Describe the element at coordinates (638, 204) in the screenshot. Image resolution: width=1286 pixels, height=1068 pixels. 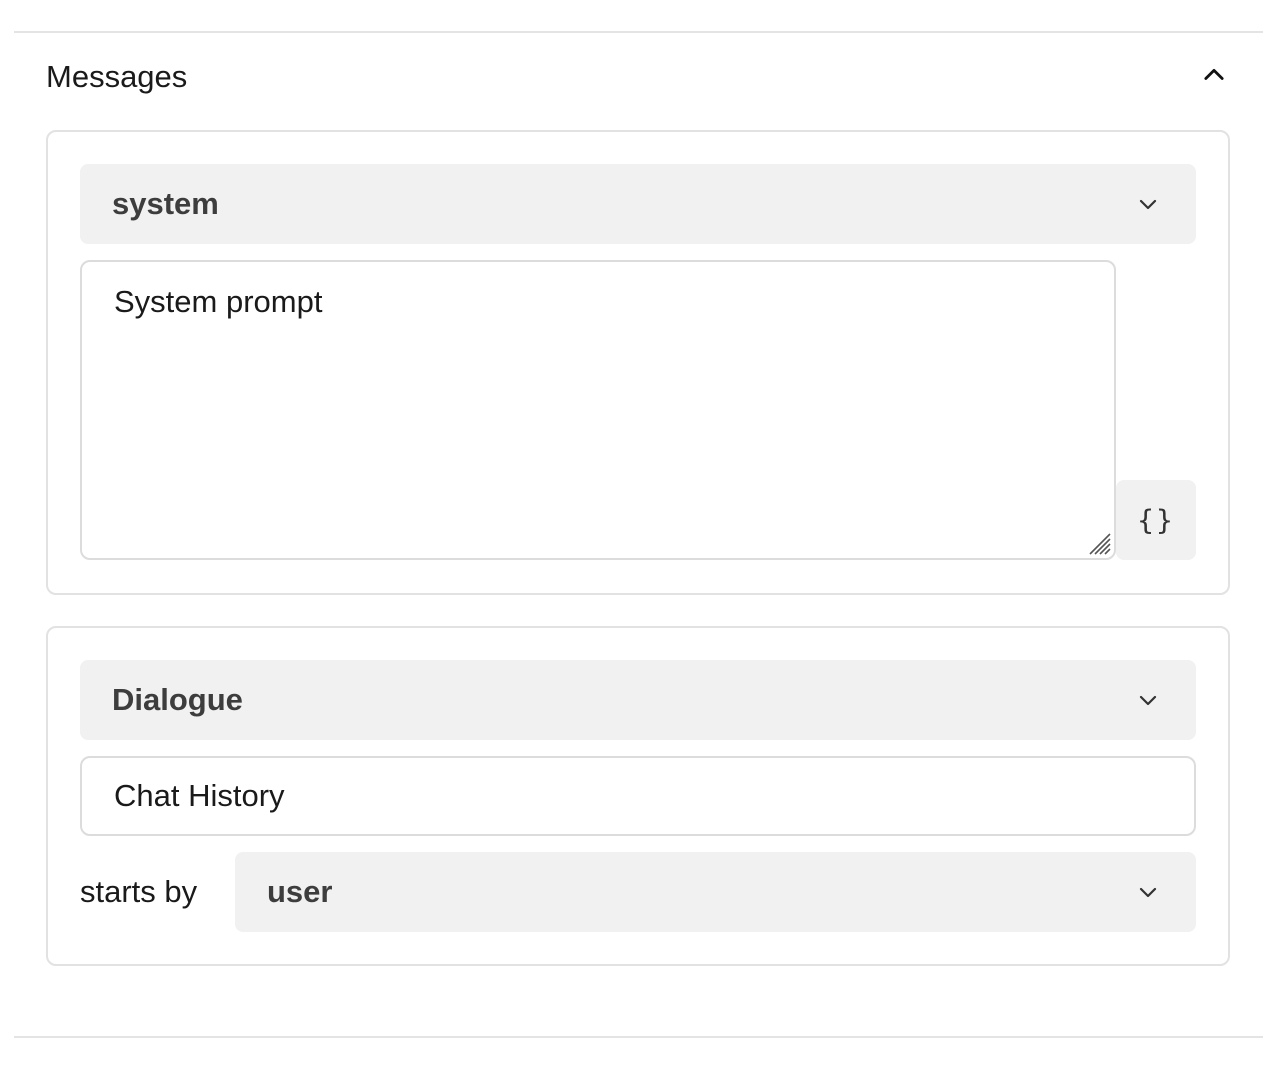
I see `role-select: system` at that location.